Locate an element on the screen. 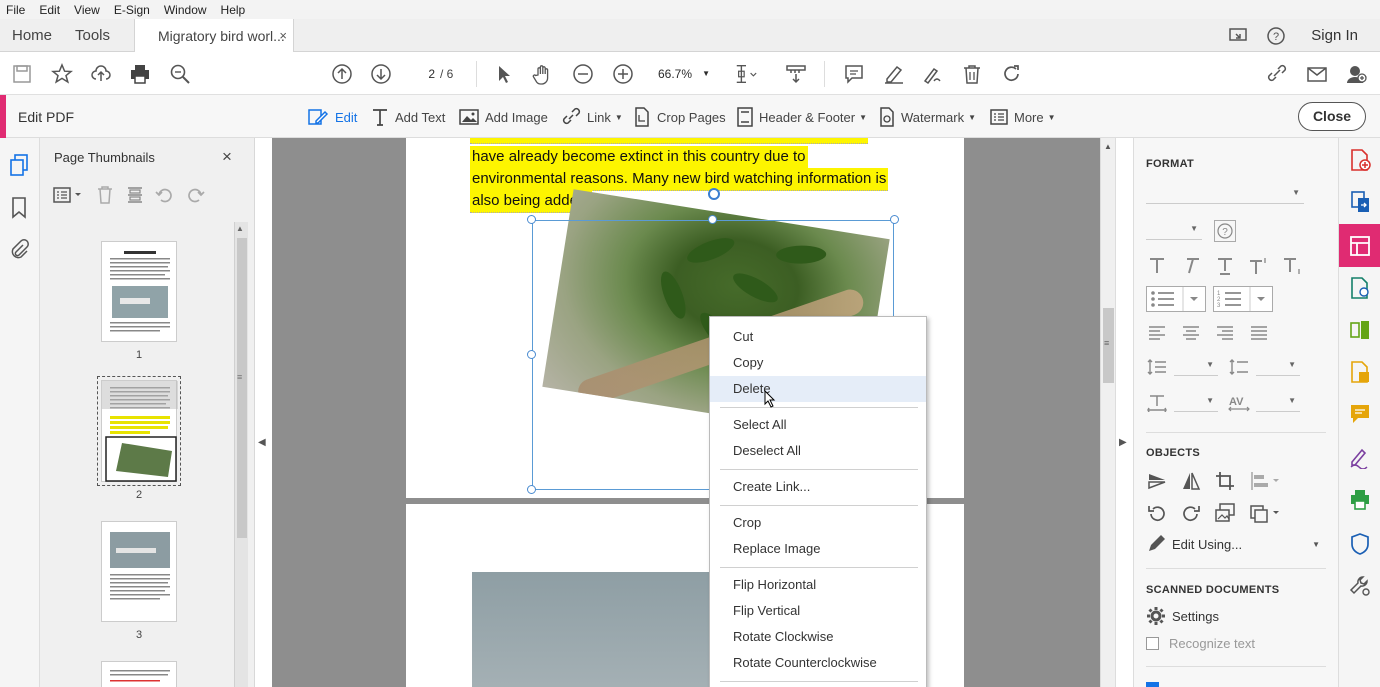  line-spacing-icon is located at coordinates (1157, 367).